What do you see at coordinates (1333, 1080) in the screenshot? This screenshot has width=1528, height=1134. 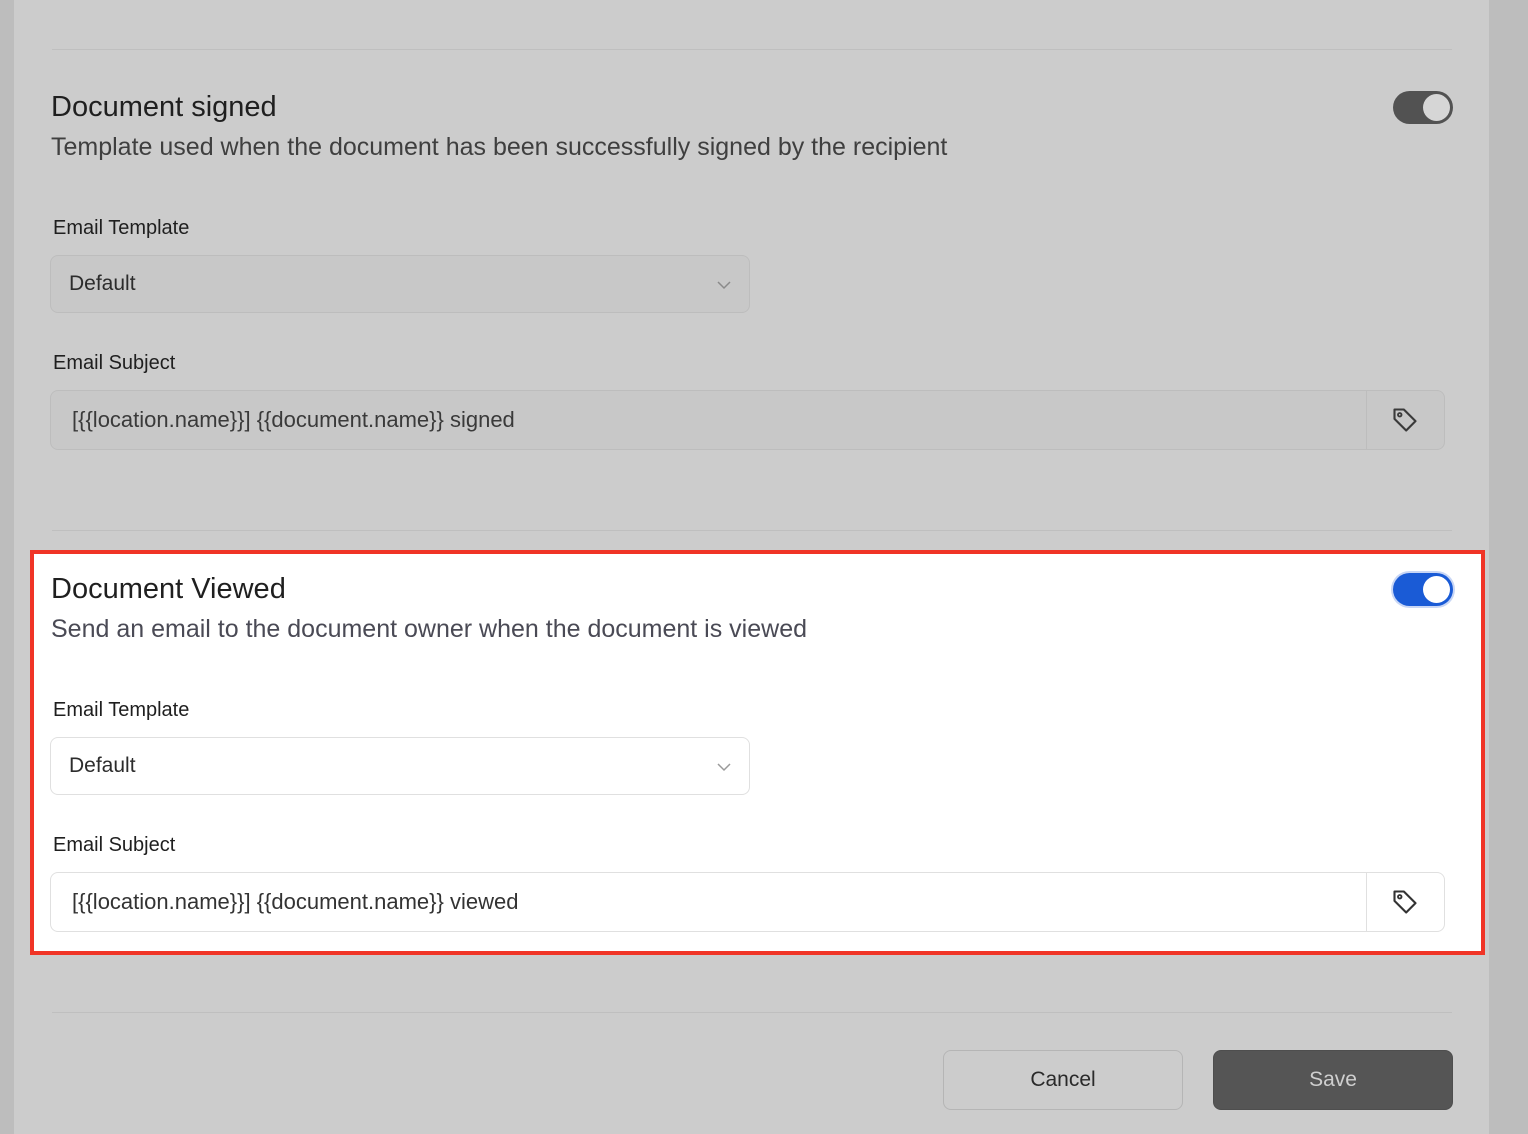 I see `save-button: Save` at bounding box center [1333, 1080].